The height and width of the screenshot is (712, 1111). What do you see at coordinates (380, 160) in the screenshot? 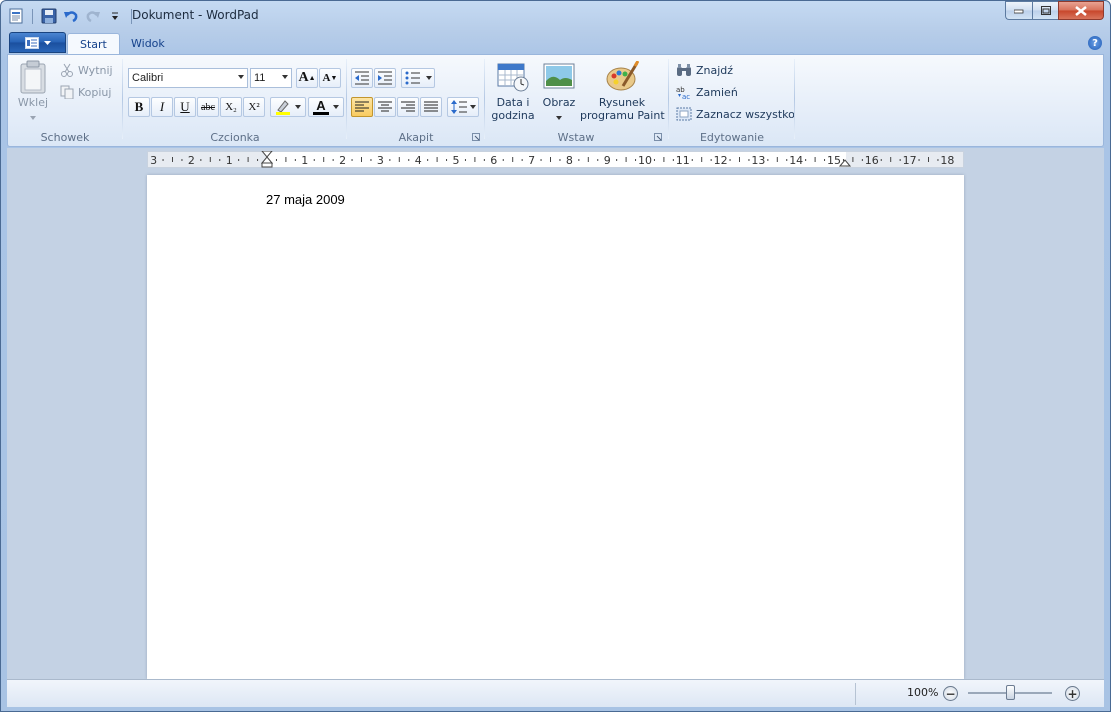
I see `ruler-label: 3` at bounding box center [380, 160].